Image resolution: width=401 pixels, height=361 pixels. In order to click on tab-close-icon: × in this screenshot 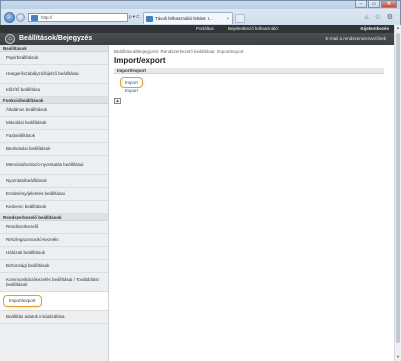, I will do `click(227, 18)`.